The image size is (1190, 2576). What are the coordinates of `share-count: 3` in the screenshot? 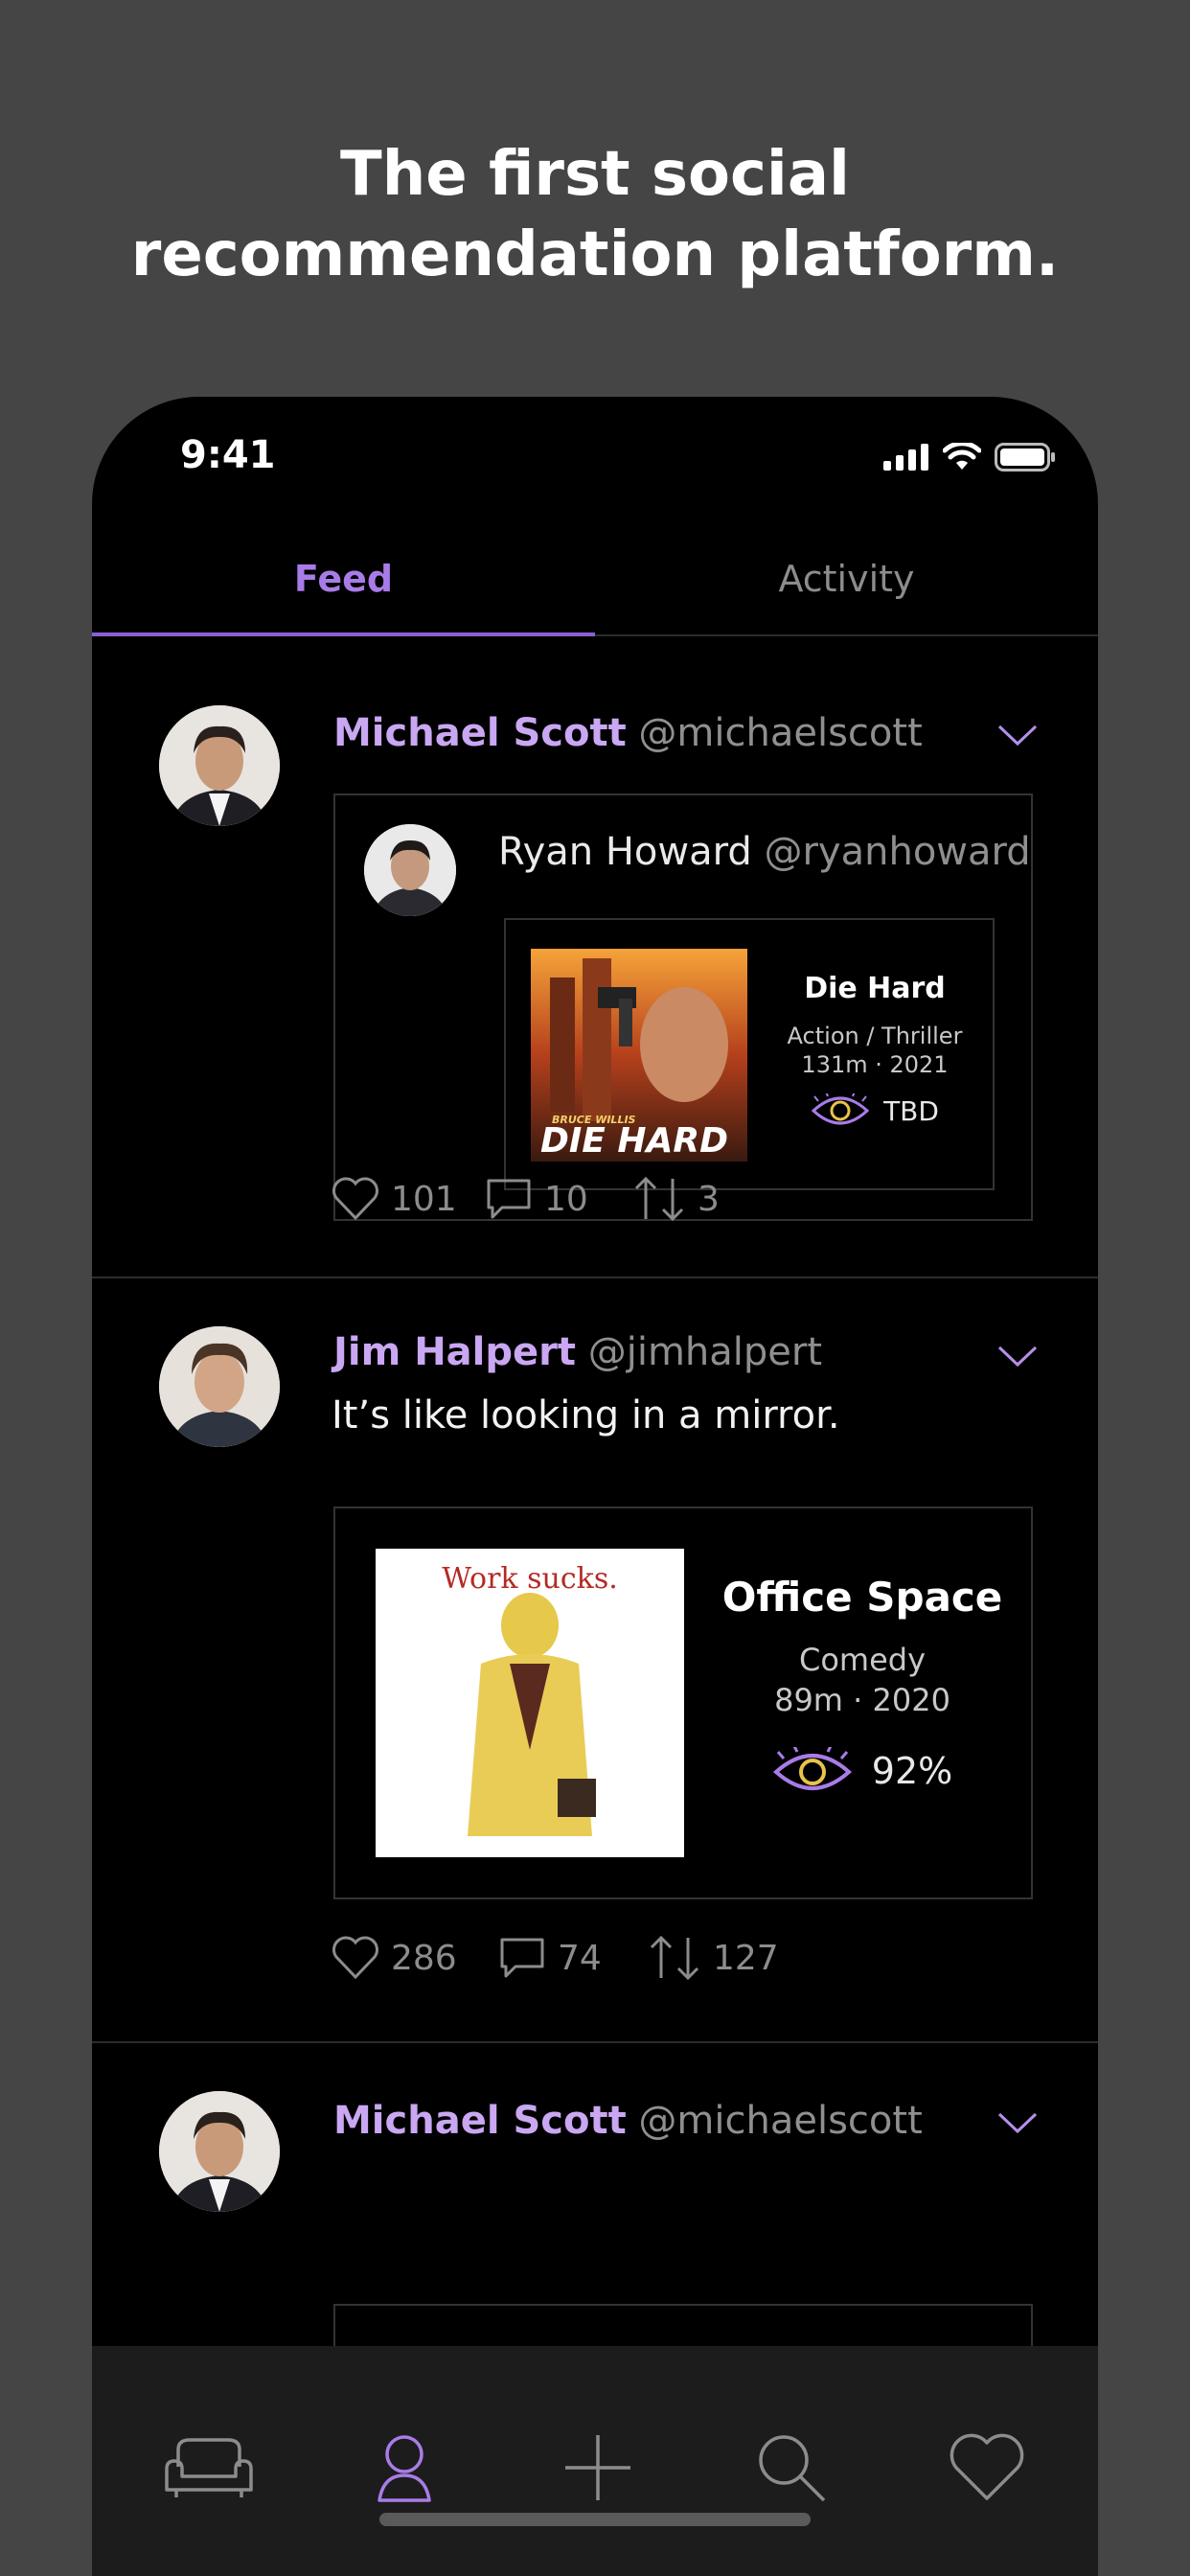 It's located at (709, 1199).